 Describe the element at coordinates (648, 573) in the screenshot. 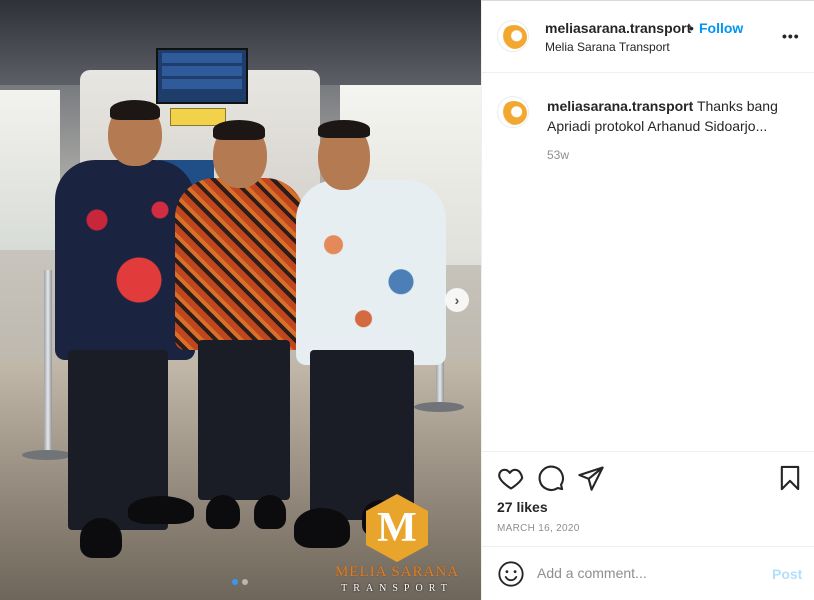

I see `comment-bar: Add a comment... Post` at that location.